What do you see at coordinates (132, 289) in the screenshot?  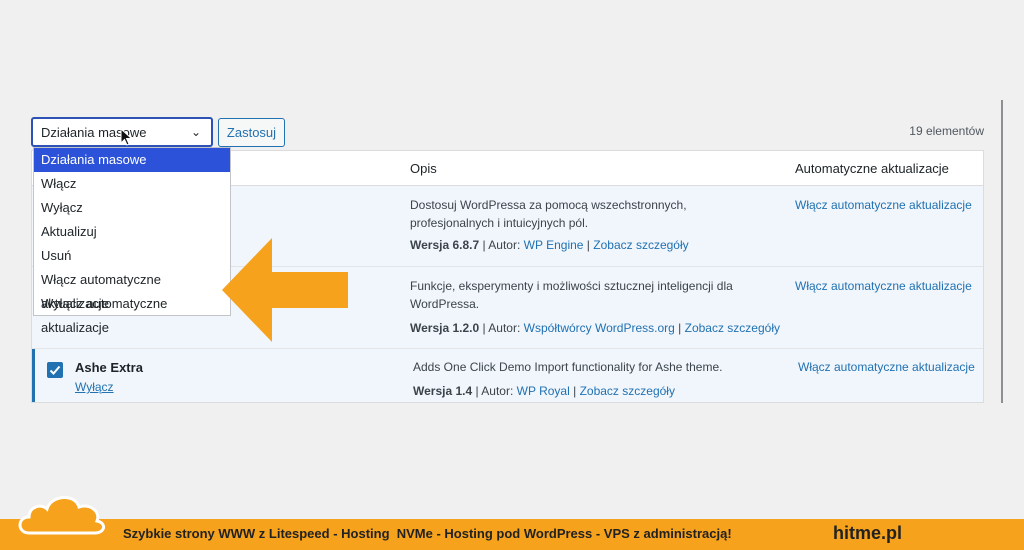 I see `dropdown-option-enable-auto-updates: Włącz automatyczne aktualizacje` at bounding box center [132, 289].